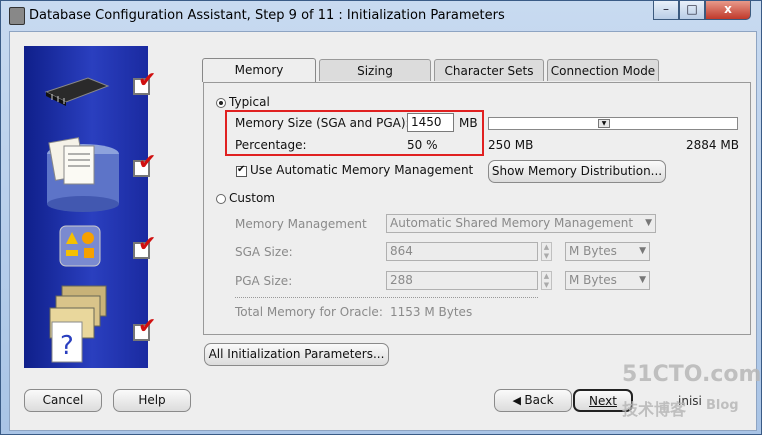 This screenshot has width=762, height=435. Describe the element at coordinates (80, 246) in the screenshot. I see `shapes-icon` at that location.